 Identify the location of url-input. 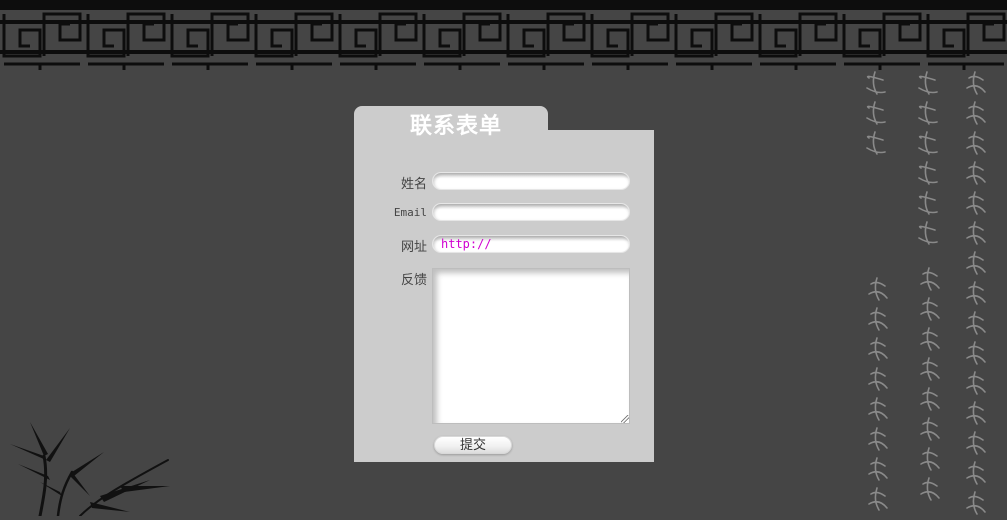
(531, 244).